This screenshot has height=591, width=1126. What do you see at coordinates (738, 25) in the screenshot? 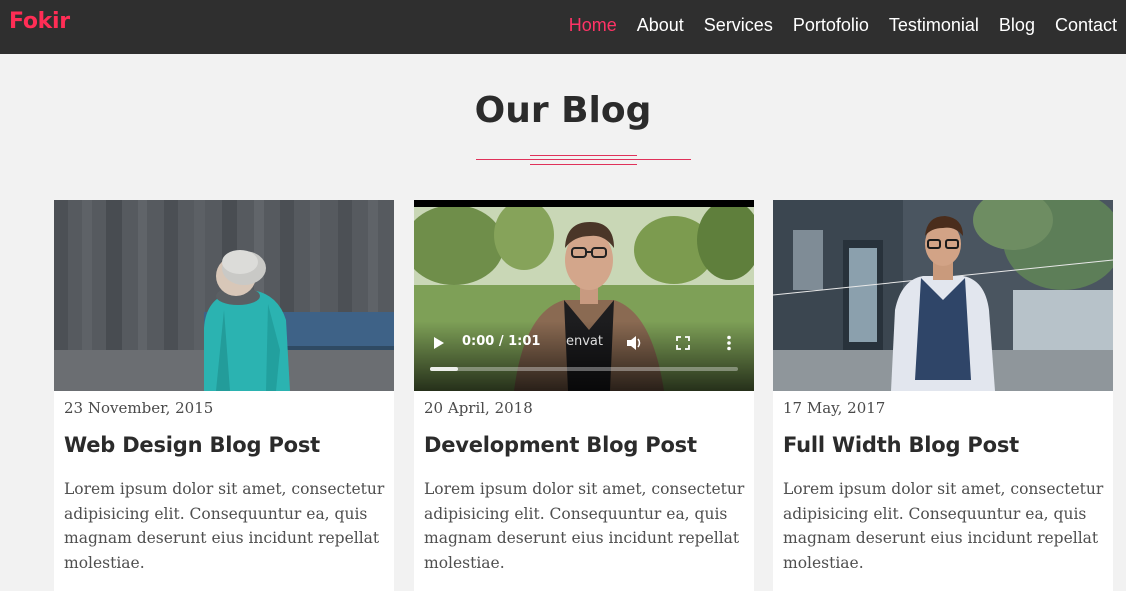
I see `nav-item-services: Services` at bounding box center [738, 25].